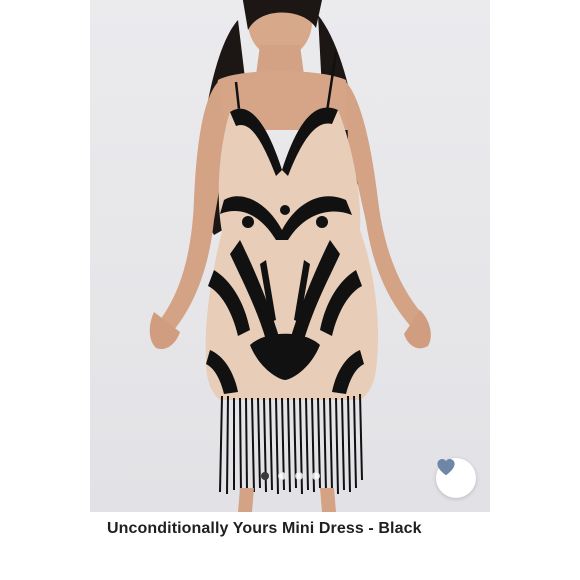 Image resolution: width=580 pixels, height=580 pixels. What do you see at coordinates (446, 467) in the screenshot?
I see `heart-icon` at bounding box center [446, 467].